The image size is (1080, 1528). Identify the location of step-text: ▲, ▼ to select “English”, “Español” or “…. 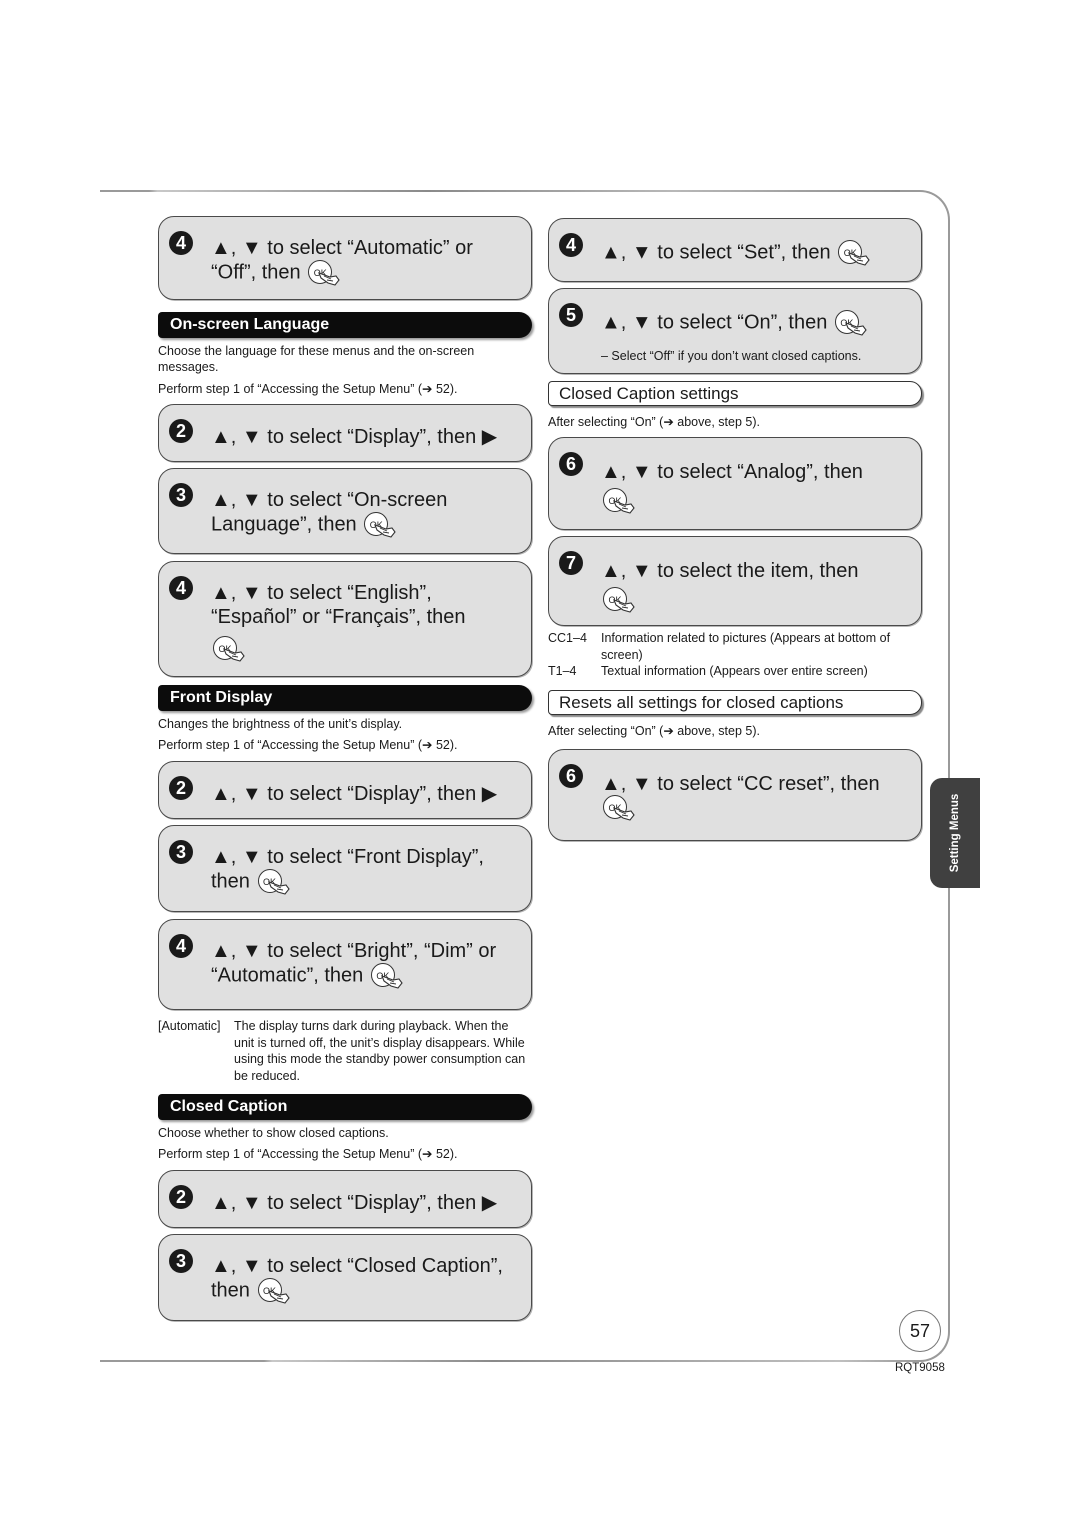
(338, 605).